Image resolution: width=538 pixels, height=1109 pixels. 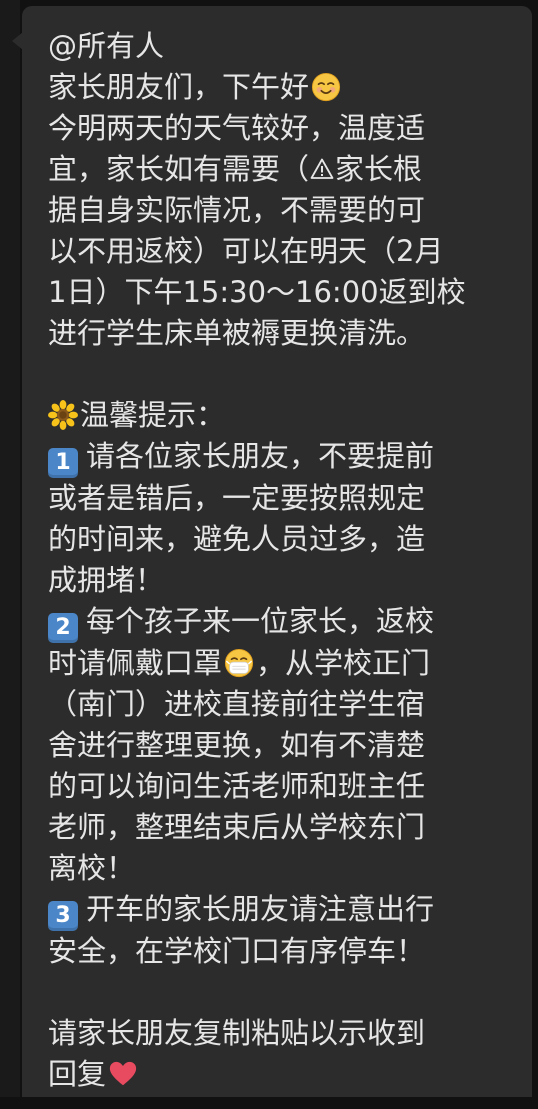 What do you see at coordinates (63, 463) in the screenshot?
I see `keycap-1-icon: 1` at bounding box center [63, 463].